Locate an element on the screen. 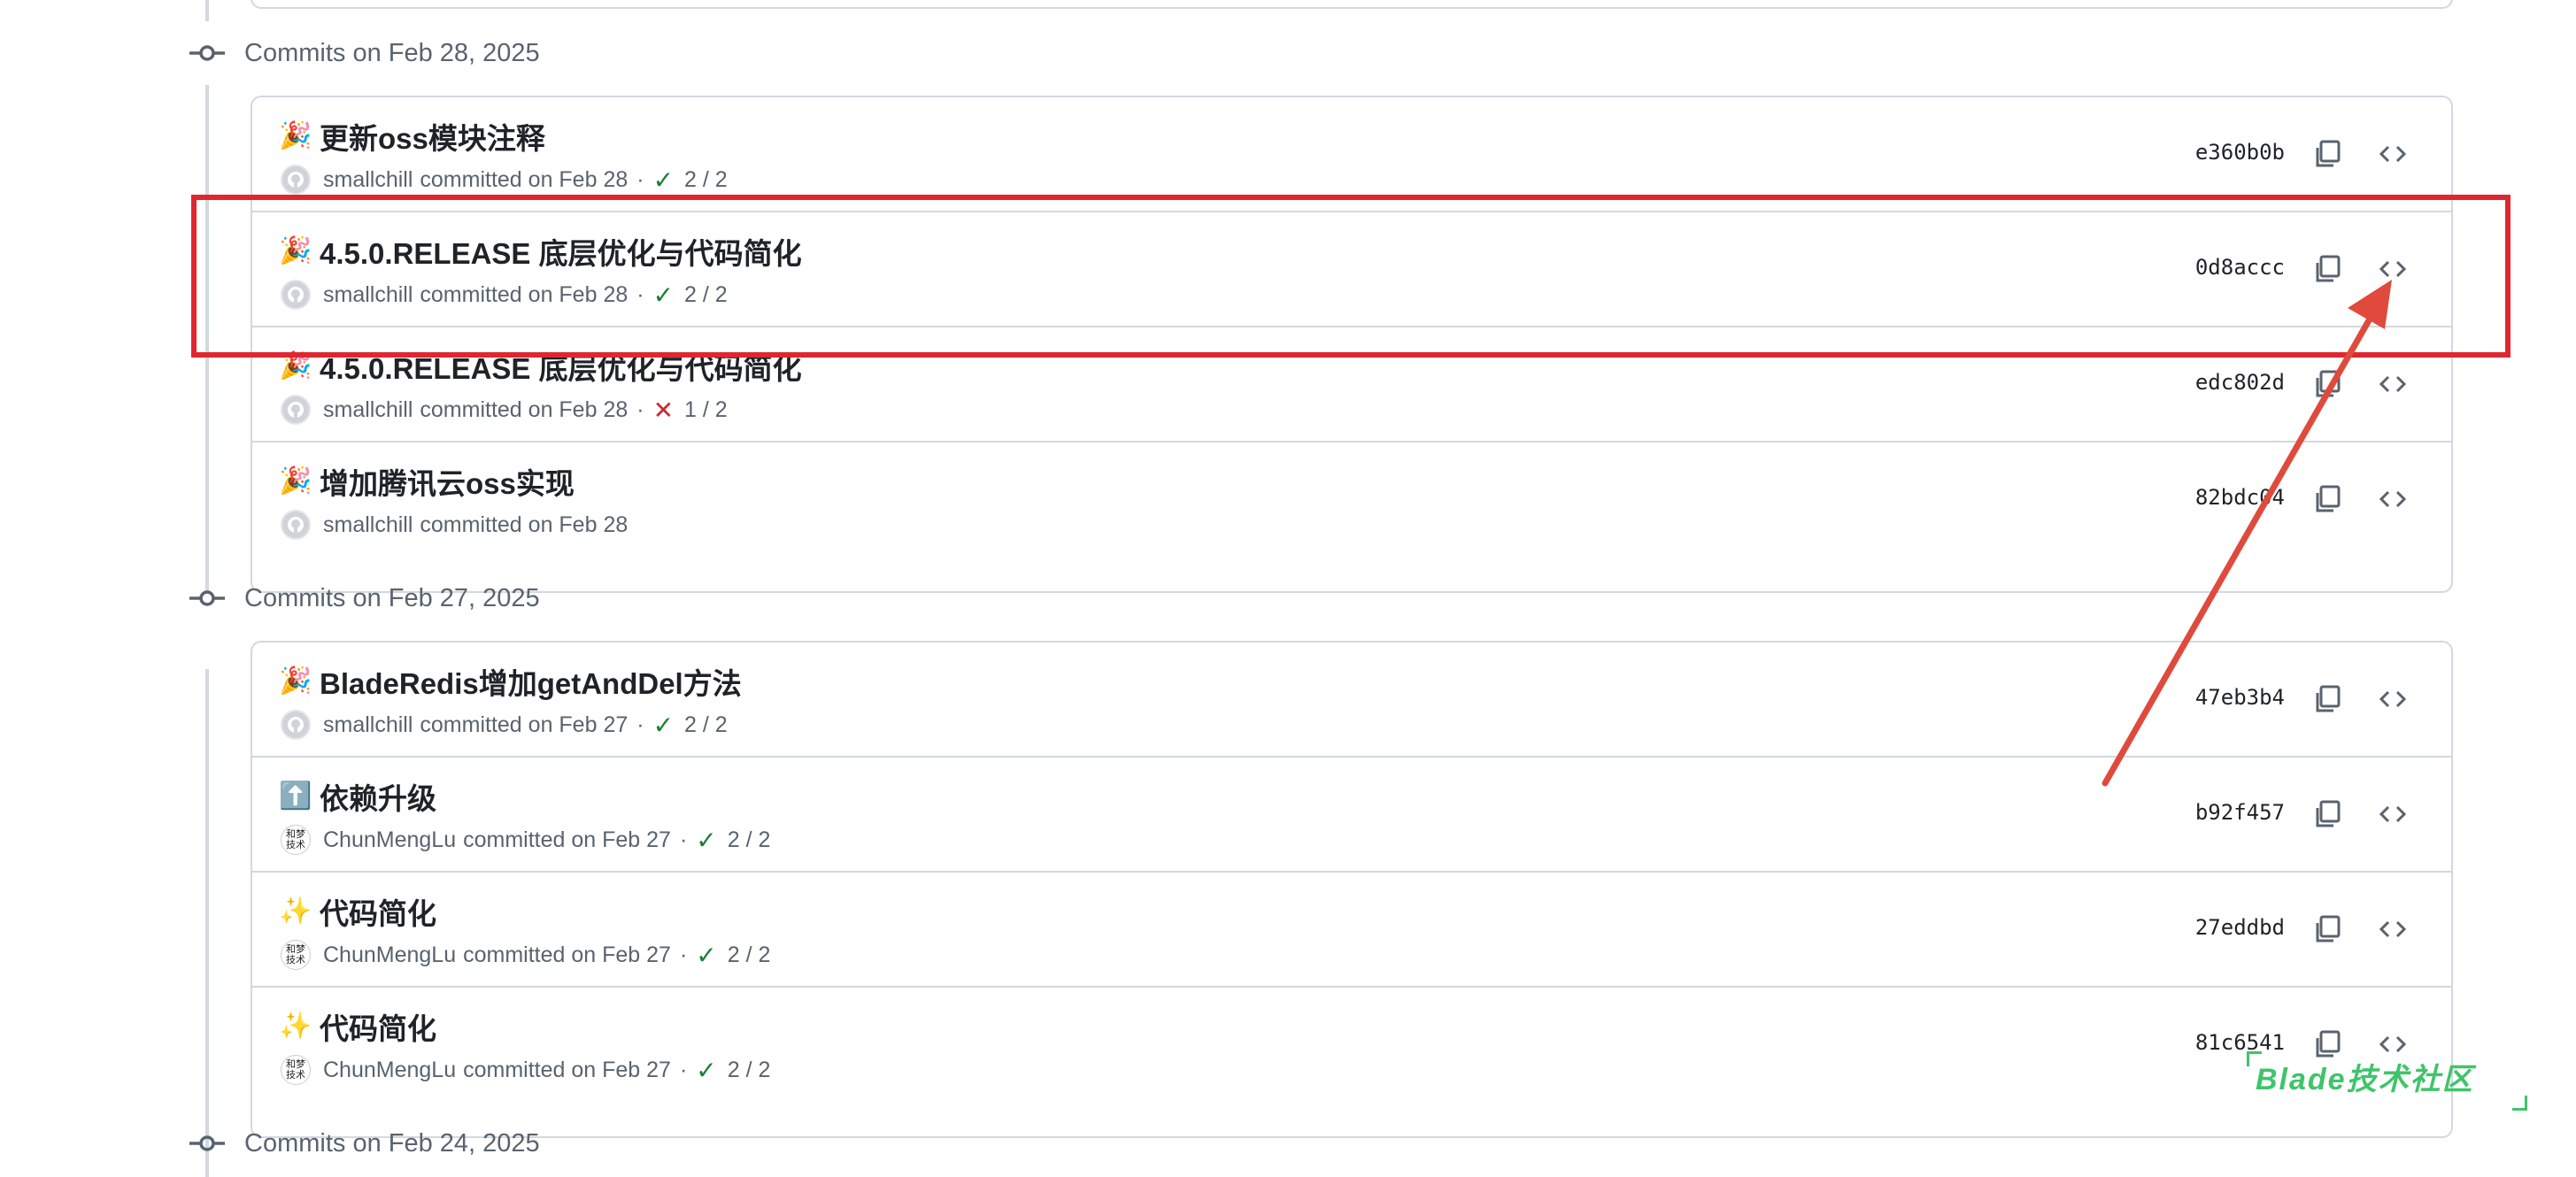  annotation-arrow is located at coordinates (2247, 533).